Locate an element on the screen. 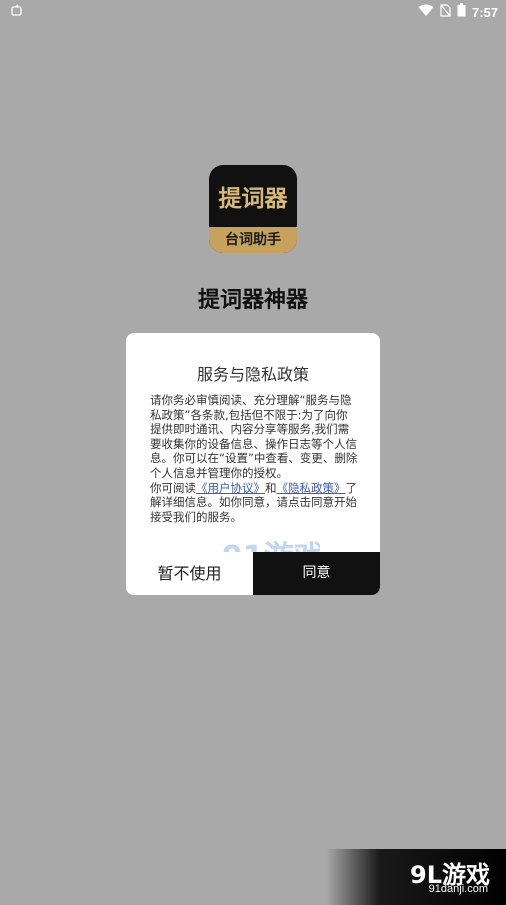 Image resolution: width=506 pixels, height=905 pixels. and-text: 和 is located at coordinates (271, 487).